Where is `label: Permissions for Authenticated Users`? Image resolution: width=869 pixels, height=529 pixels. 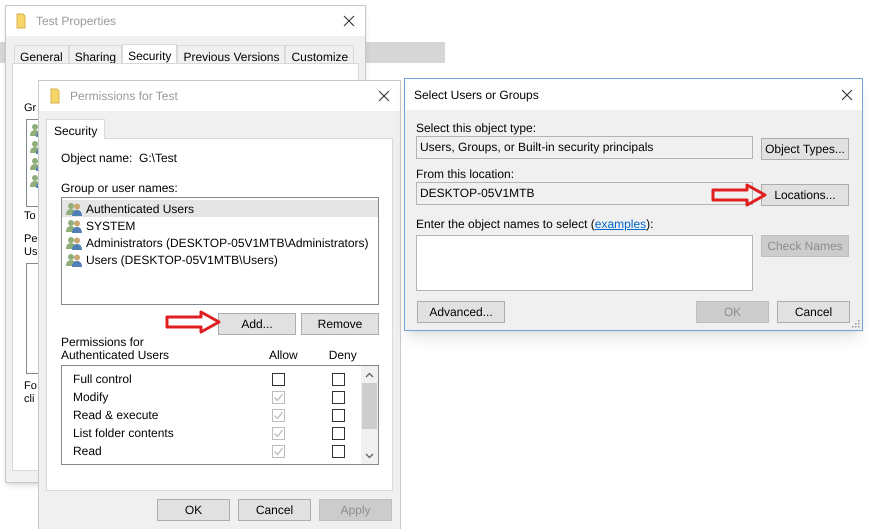
label: Permissions for Authenticated Users is located at coordinates (115, 349).